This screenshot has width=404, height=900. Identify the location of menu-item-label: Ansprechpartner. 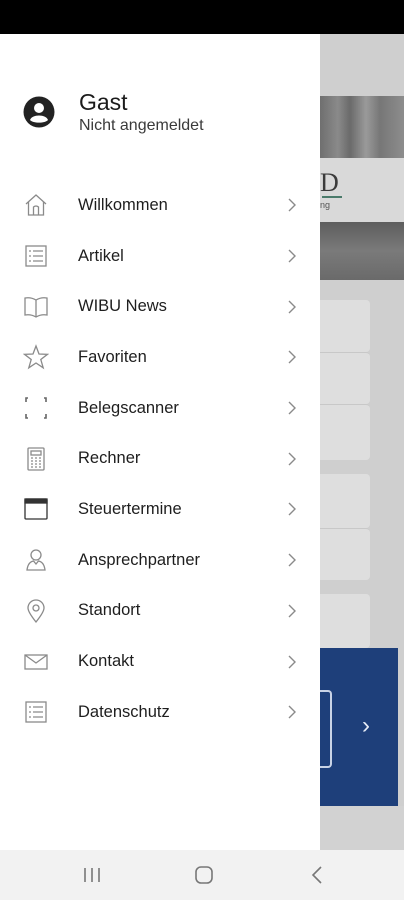
(139, 559).